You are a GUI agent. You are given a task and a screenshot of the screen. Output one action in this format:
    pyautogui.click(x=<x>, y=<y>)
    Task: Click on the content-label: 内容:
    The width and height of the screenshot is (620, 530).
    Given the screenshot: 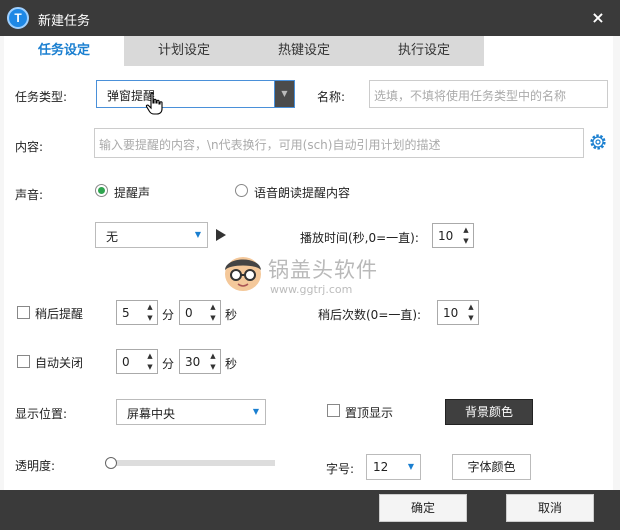 What is the action you would take?
    pyautogui.click(x=29, y=147)
    